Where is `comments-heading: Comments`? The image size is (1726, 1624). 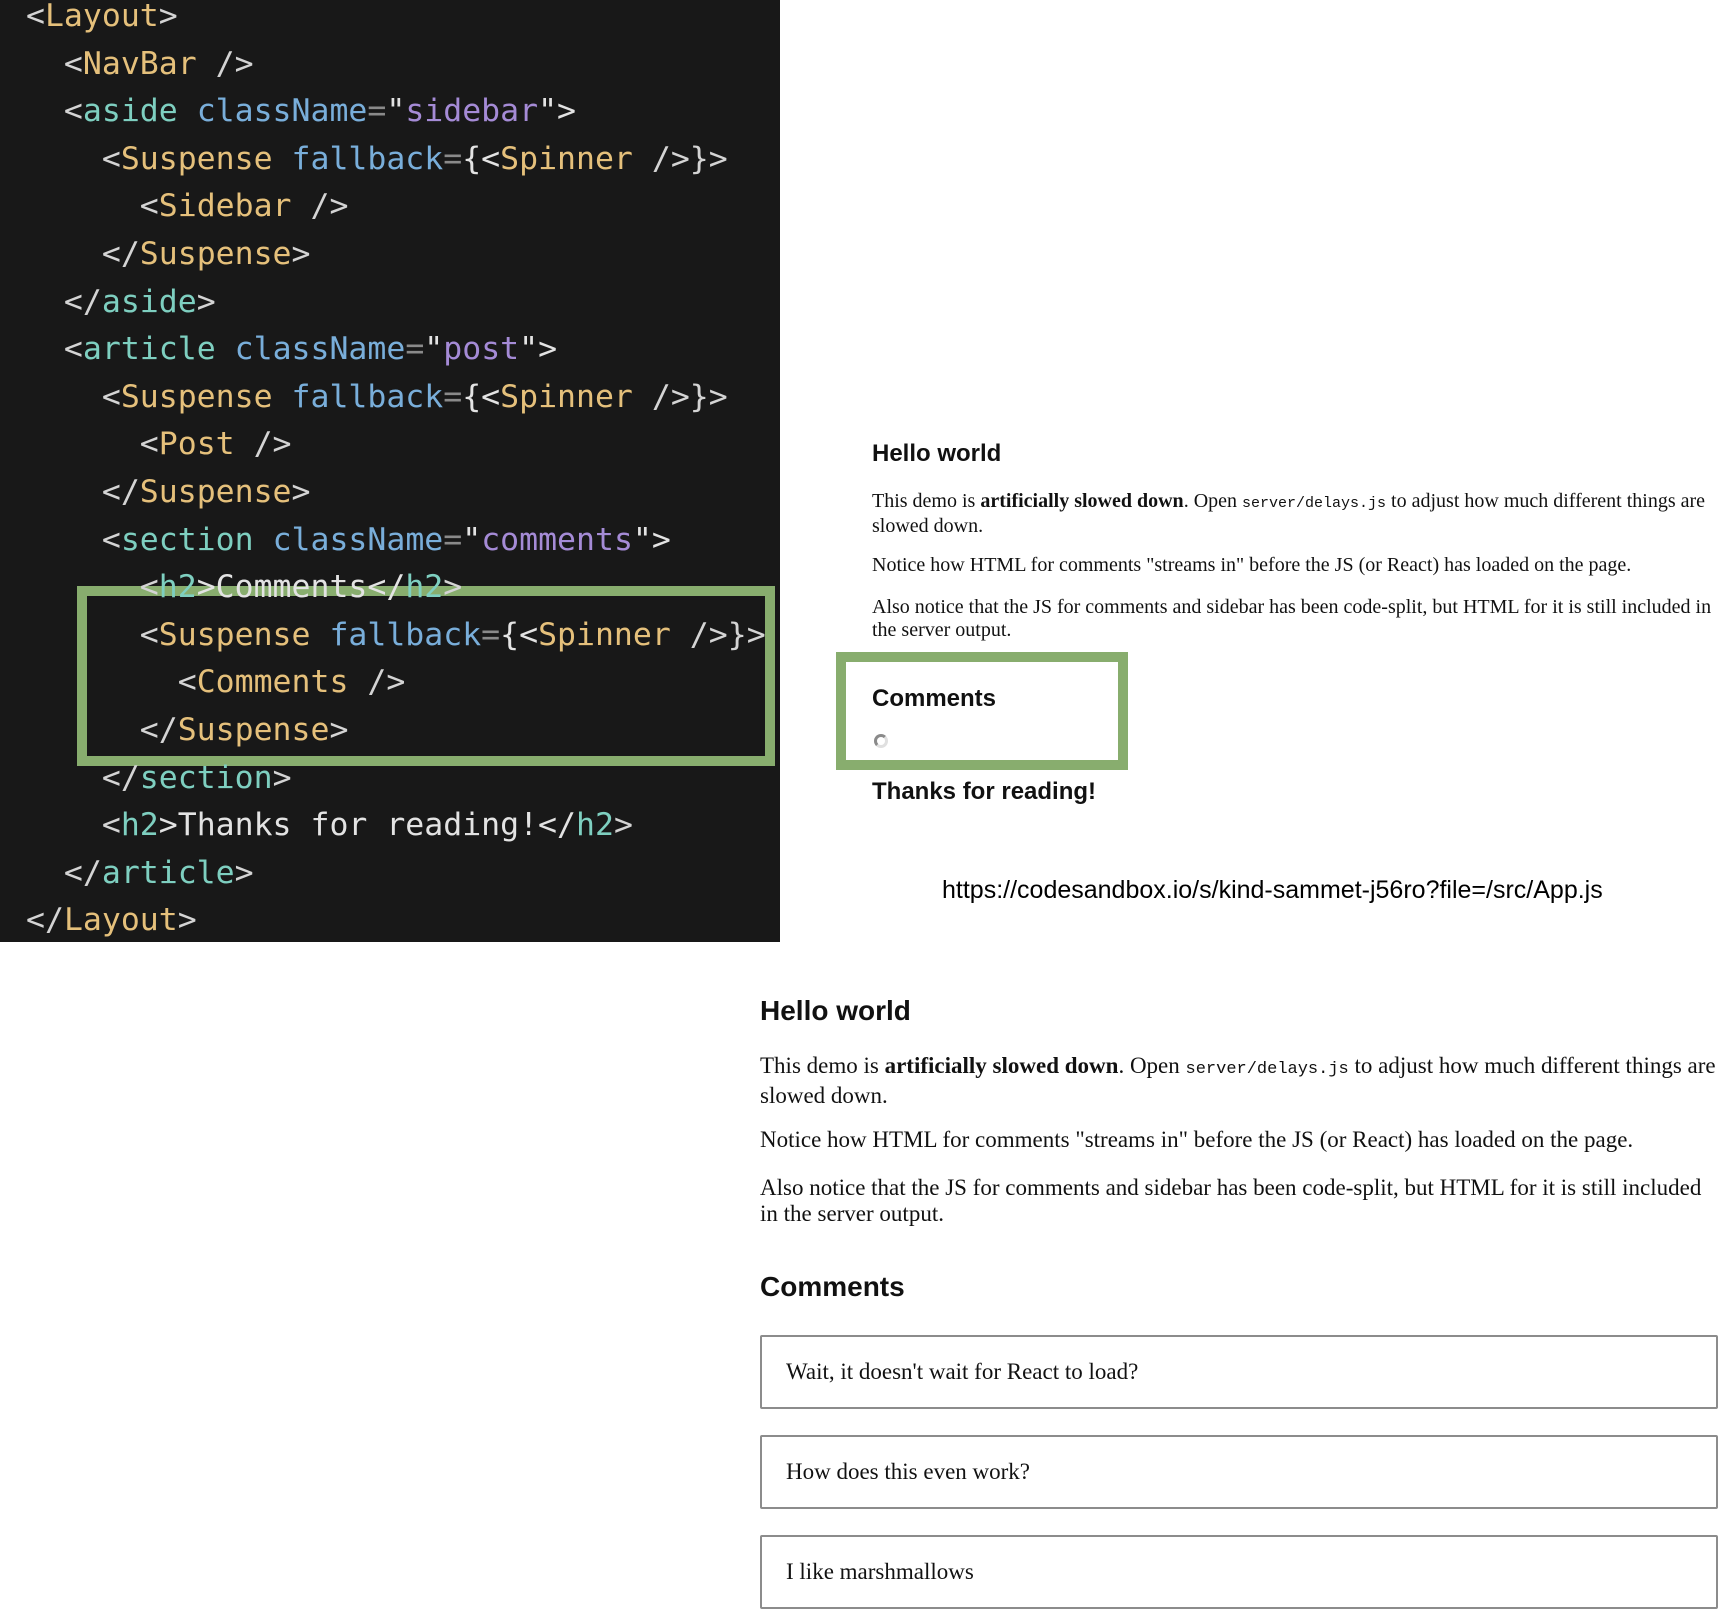 comments-heading: Comments is located at coordinates (832, 1286).